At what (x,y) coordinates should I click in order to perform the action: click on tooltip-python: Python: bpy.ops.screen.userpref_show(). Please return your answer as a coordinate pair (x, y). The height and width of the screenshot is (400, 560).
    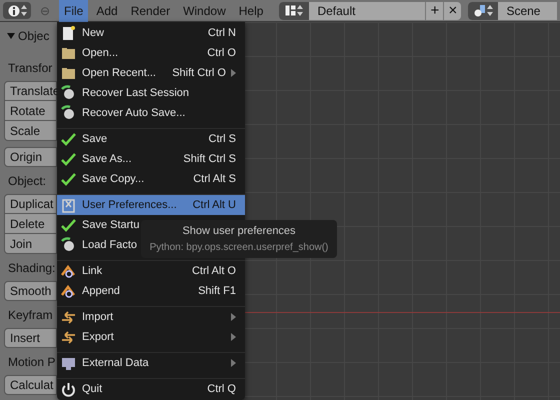
    Looking at the image, I should click on (239, 247).